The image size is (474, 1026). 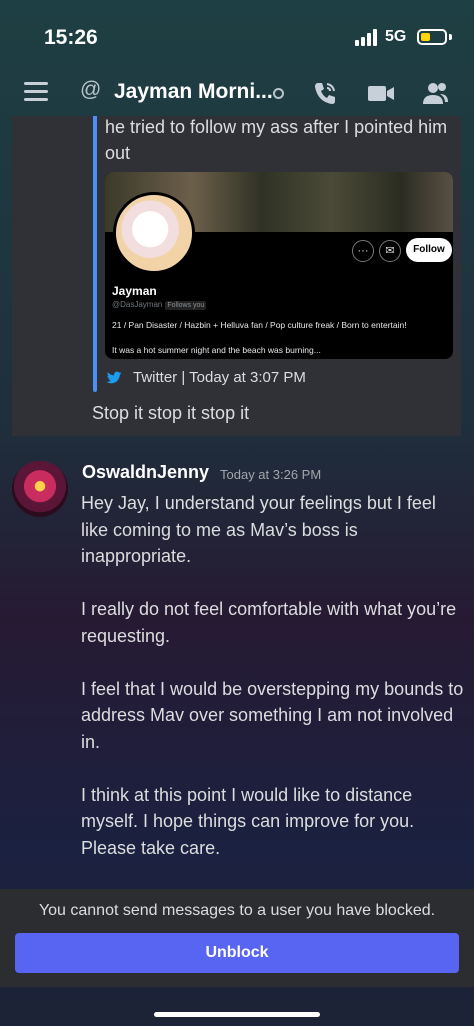 What do you see at coordinates (95, 254) in the screenshot?
I see `embed-accent-bar` at bounding box center [95, 254].